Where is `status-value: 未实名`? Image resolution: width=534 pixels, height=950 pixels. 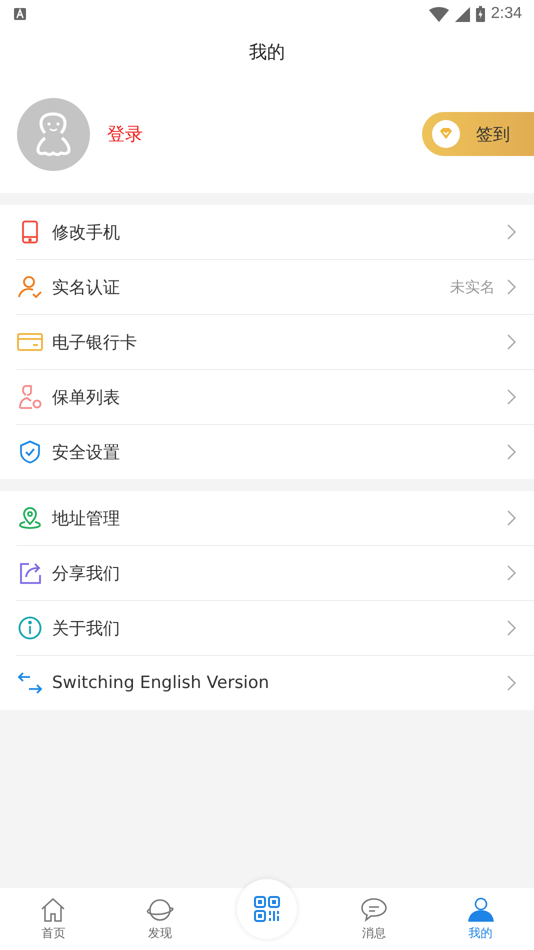 status-value: 未实名 is located at coordinates (472, 287).